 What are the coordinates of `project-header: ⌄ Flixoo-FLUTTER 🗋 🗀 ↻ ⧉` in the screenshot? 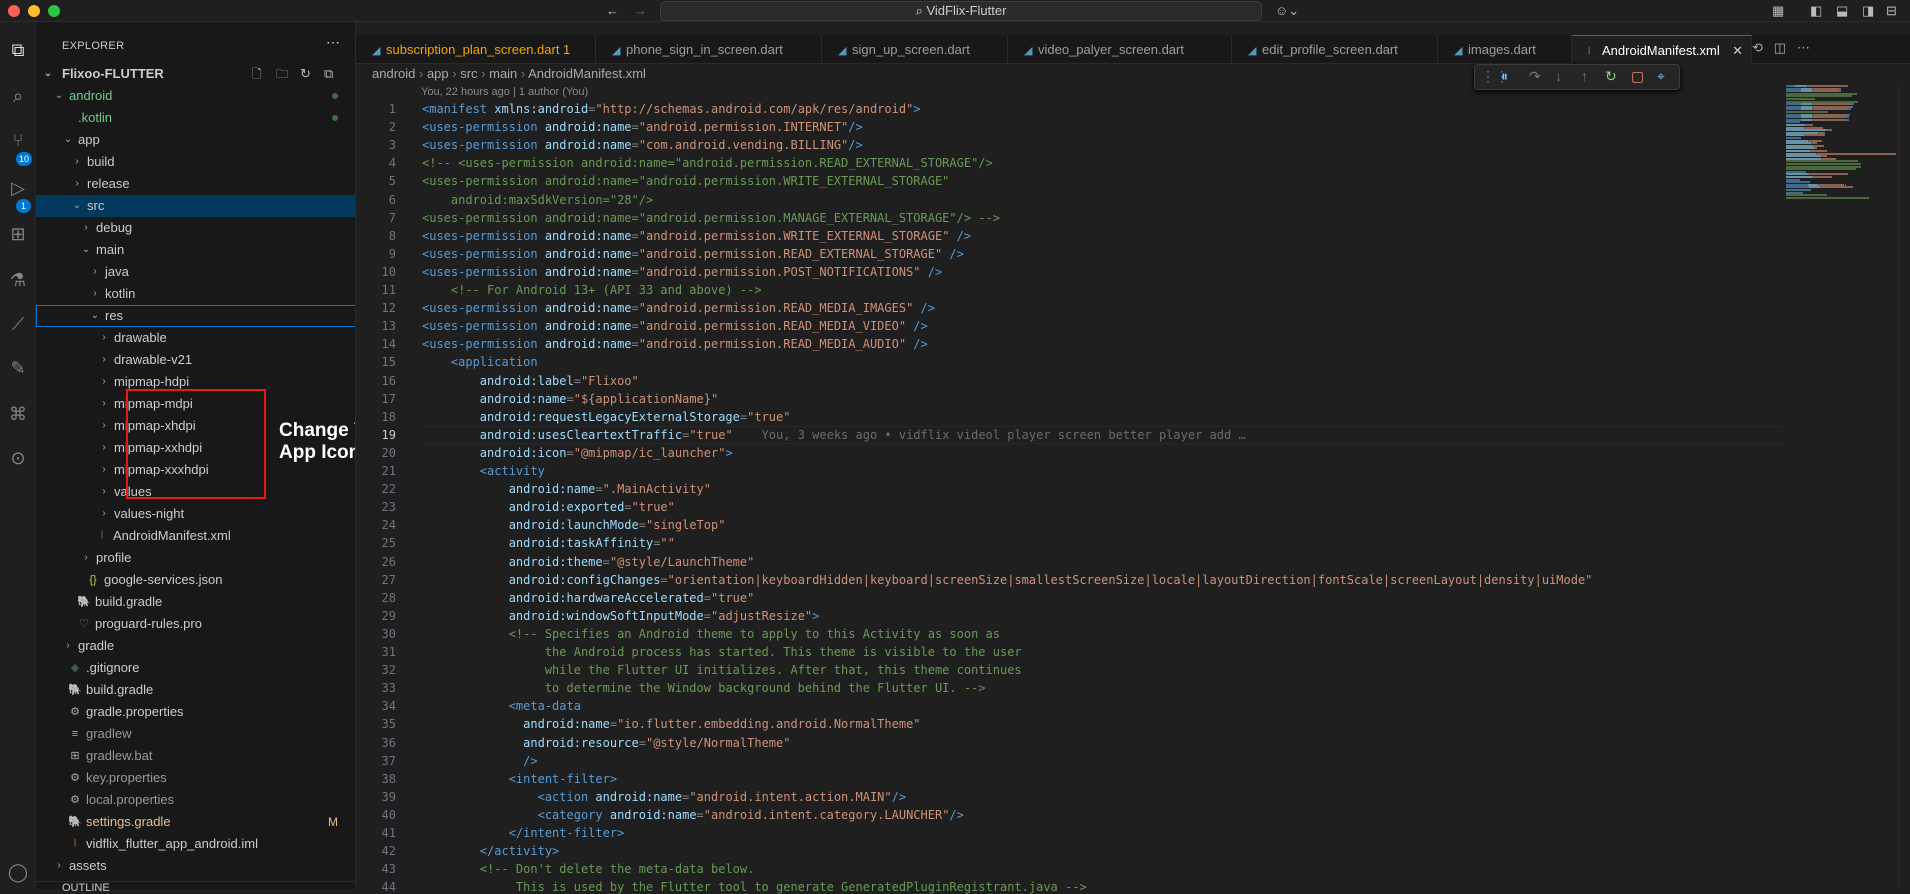 It's located at (195, 74).